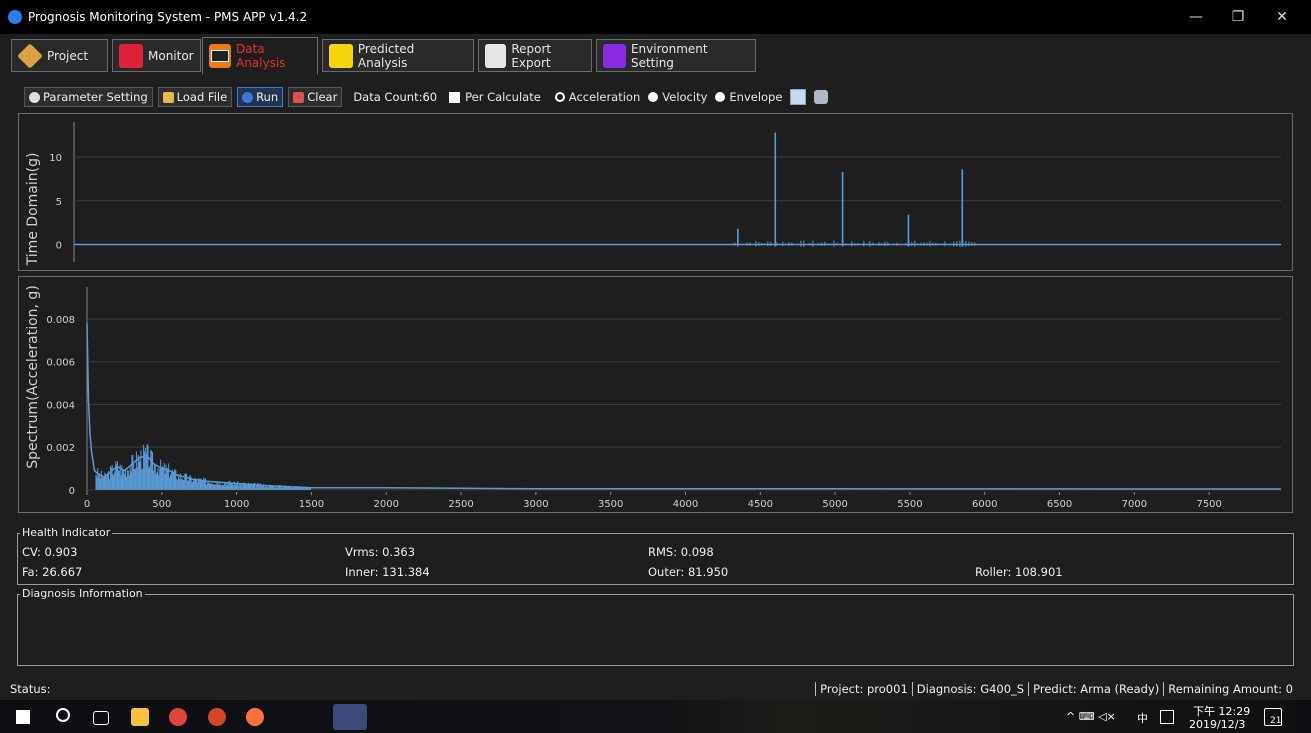 This screenshot has height=733, width=1311. What do you see at coordinates (260, 97) in the screenshot?
I see `run-button: Run` at bounding box center [260, 97].